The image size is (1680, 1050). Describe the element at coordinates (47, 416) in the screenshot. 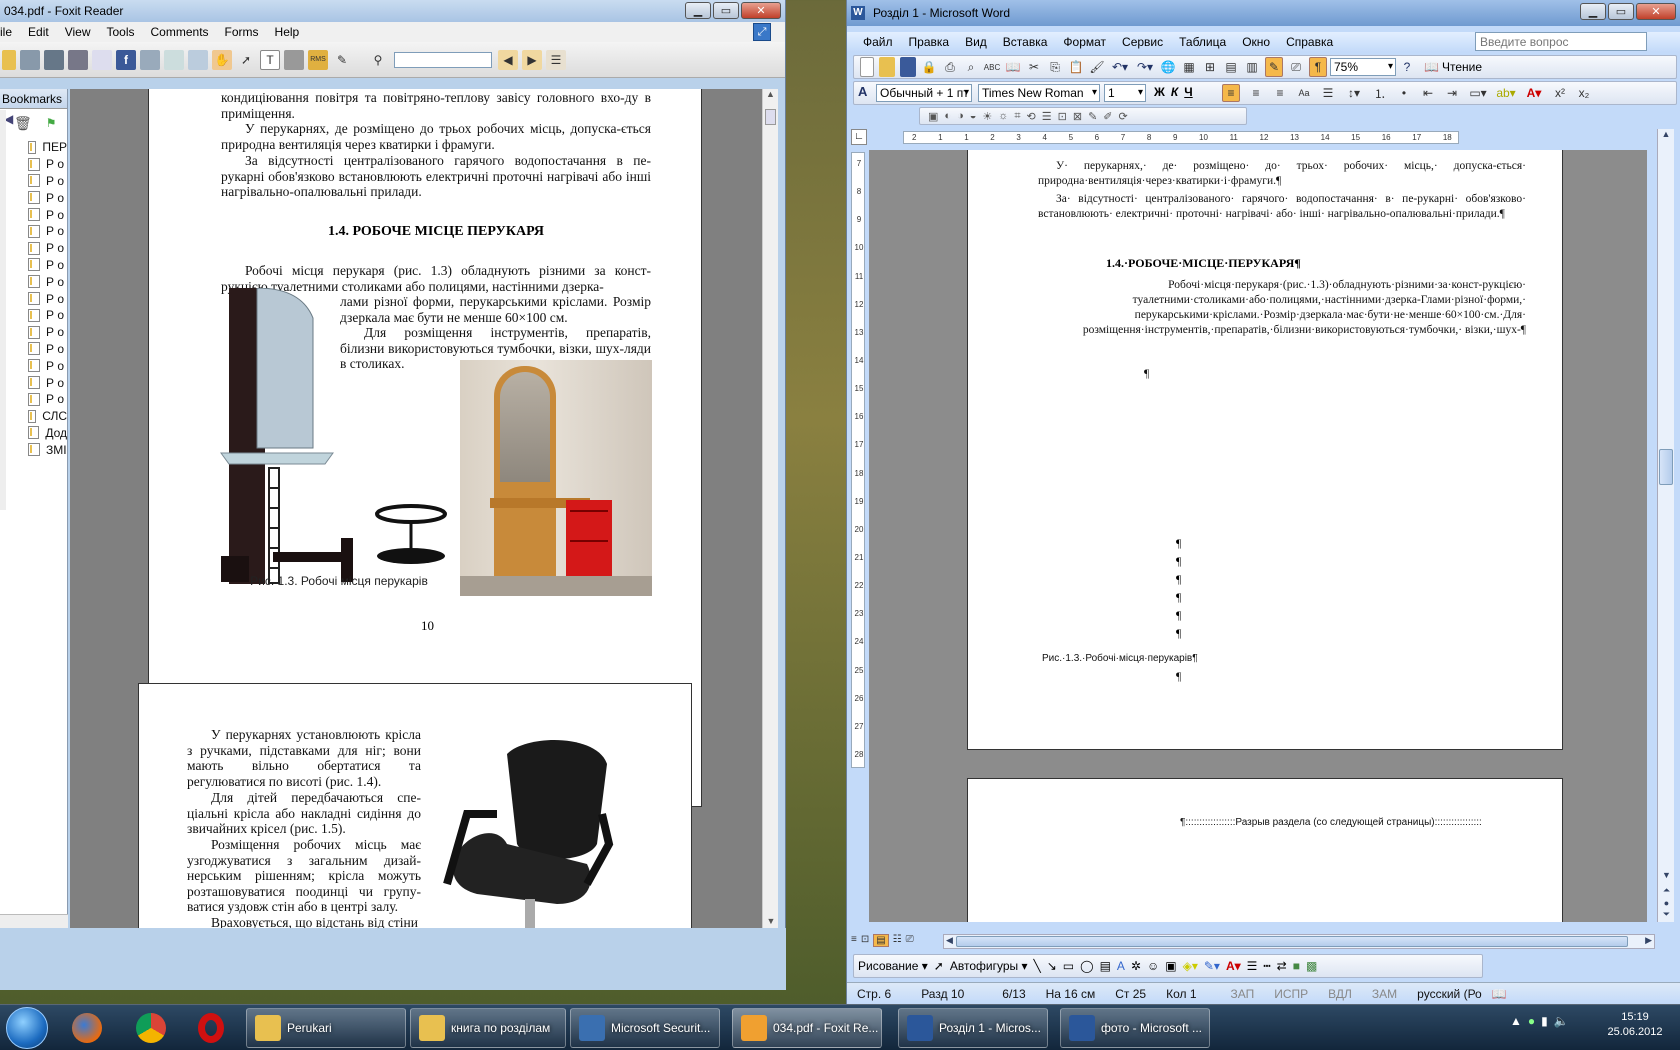

I see `bookmark-item: СЛС` at that location.